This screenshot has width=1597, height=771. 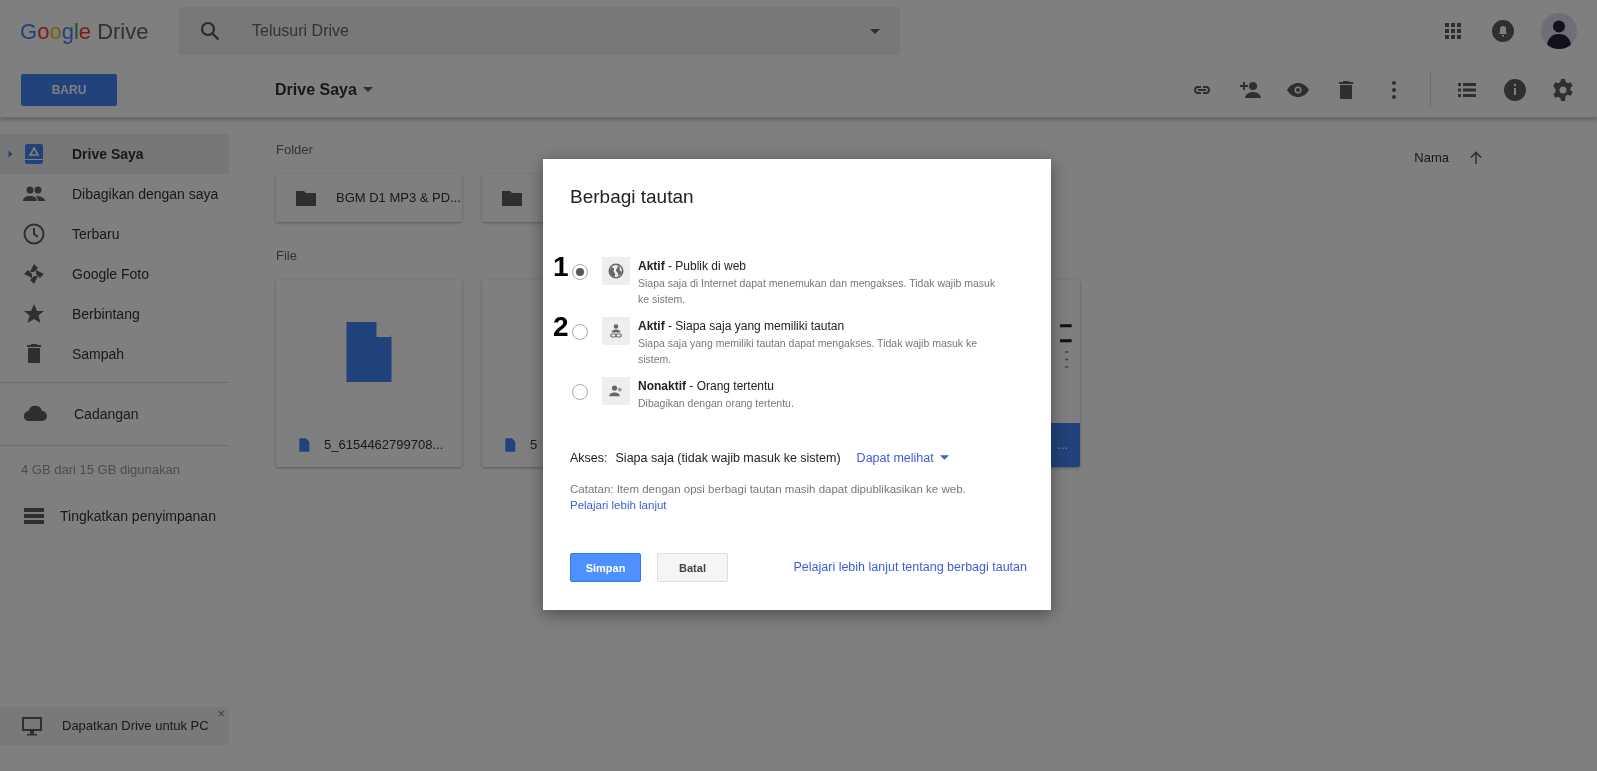 What do you see at coordinates (286, 256) in the screenshot?
I see `section-heading: File` at bounding box center [286, 256].